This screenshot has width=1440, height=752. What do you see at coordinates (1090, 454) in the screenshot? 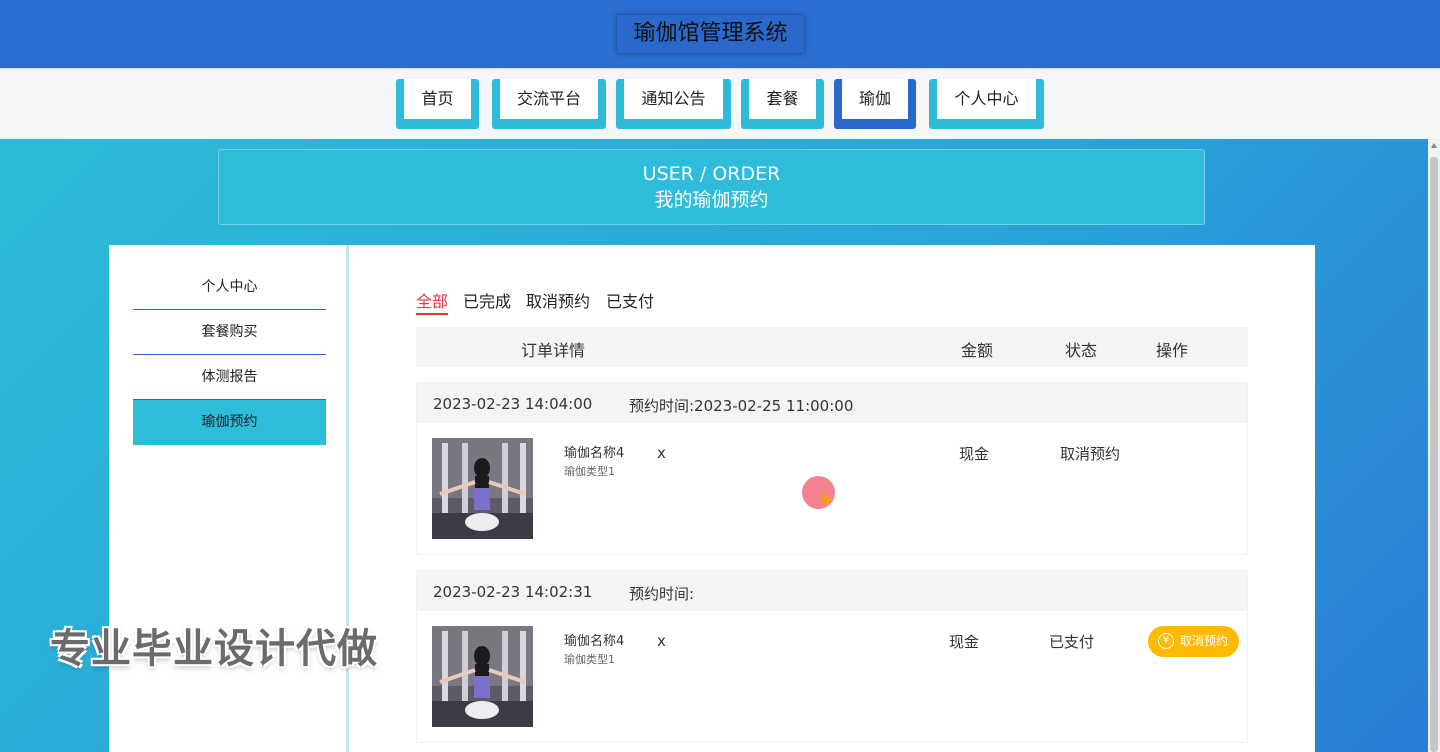
I see `order-status: 取消预约` at bounding box center [1090, 454].